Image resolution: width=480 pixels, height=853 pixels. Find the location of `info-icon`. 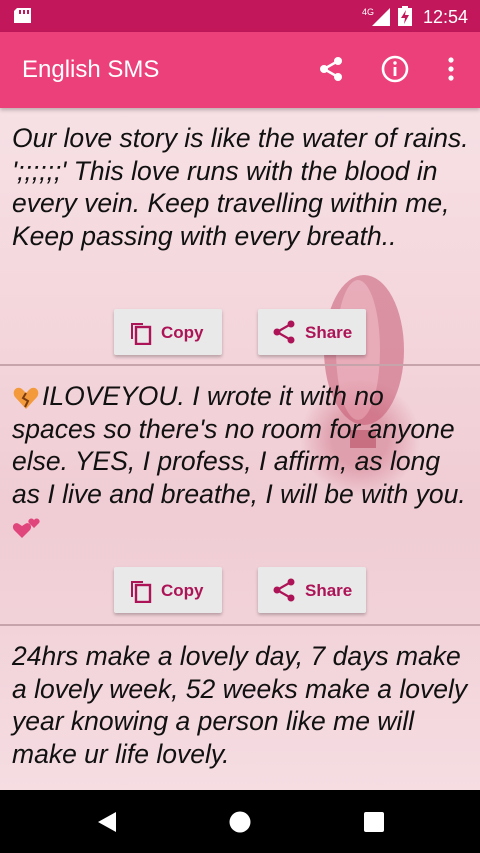

info-icon is located at coordinates (395, 69).